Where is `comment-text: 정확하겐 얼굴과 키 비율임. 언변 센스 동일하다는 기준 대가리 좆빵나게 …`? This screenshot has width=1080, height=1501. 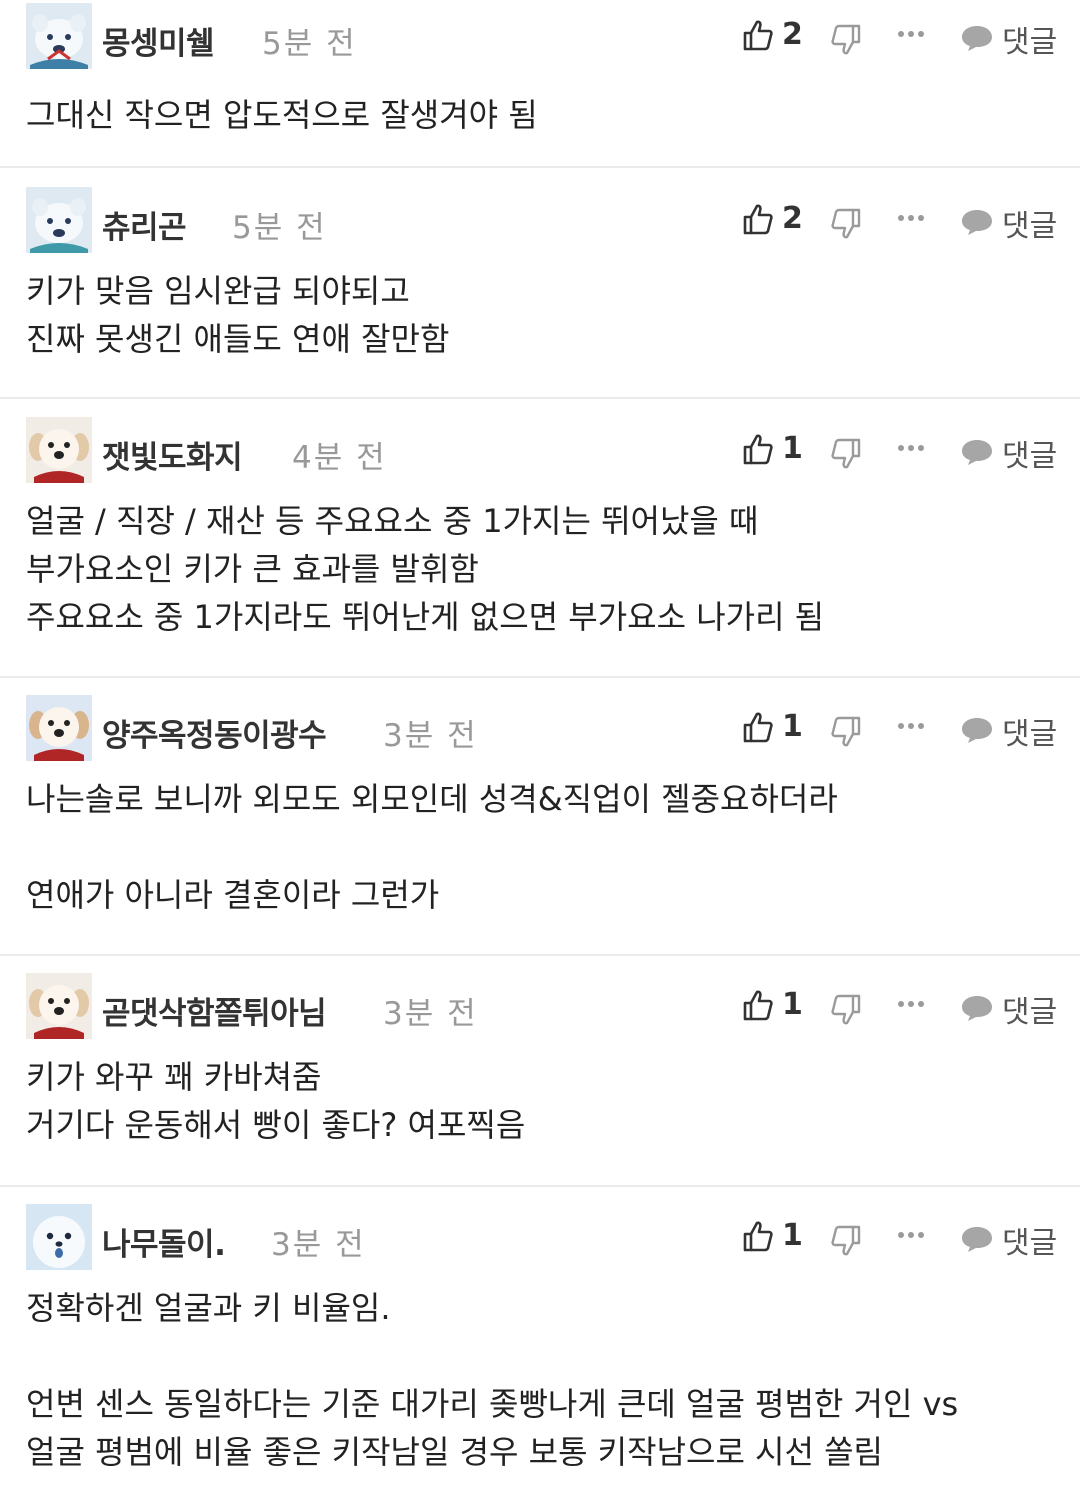
comment-text: 정확하겐 얼굴과 키 비율임. 언변 센스 동일하다는 기준 대가리 좆빵나게 … is located at coordinates (492, 1380).